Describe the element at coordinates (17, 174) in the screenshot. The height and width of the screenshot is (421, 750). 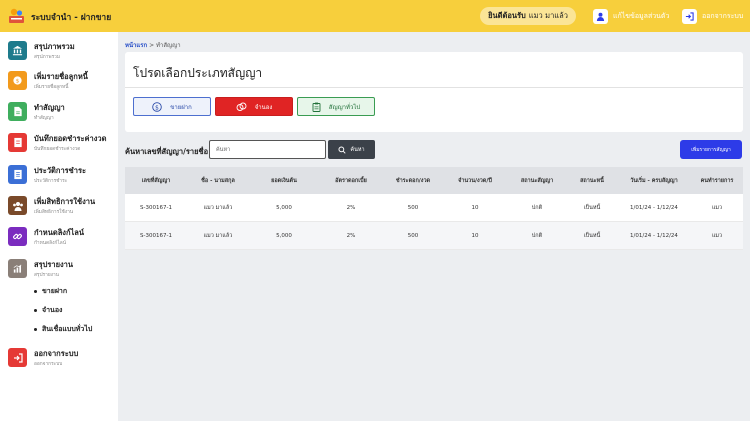
I see `history-icon` at that location.